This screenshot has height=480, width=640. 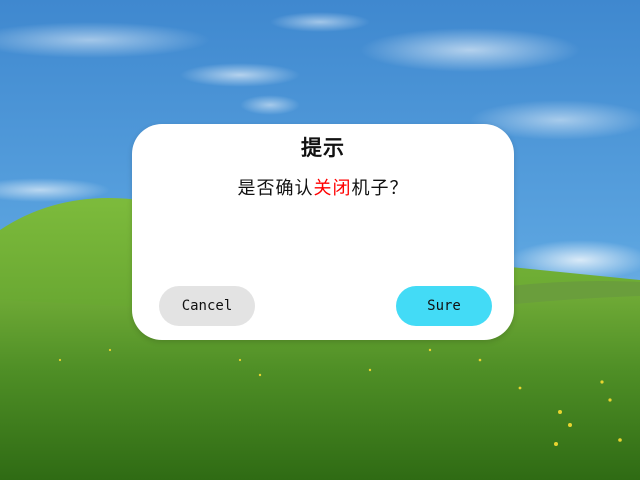 What do you see at coordinates (380, 188) in the screenshot?
I see `message-text-after: 机子？` at bounding box center [380, 188].